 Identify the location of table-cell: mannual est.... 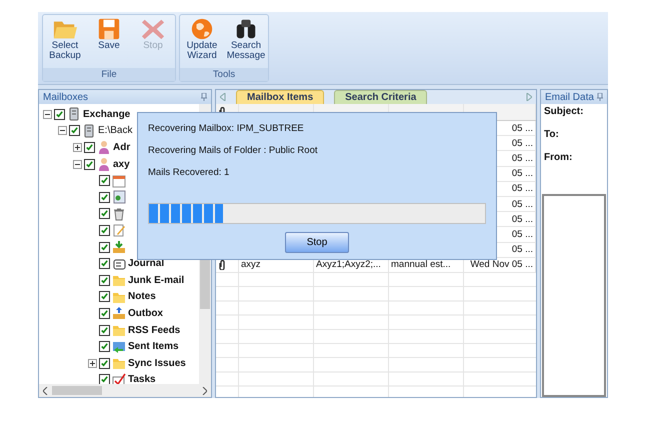
(421, 264).